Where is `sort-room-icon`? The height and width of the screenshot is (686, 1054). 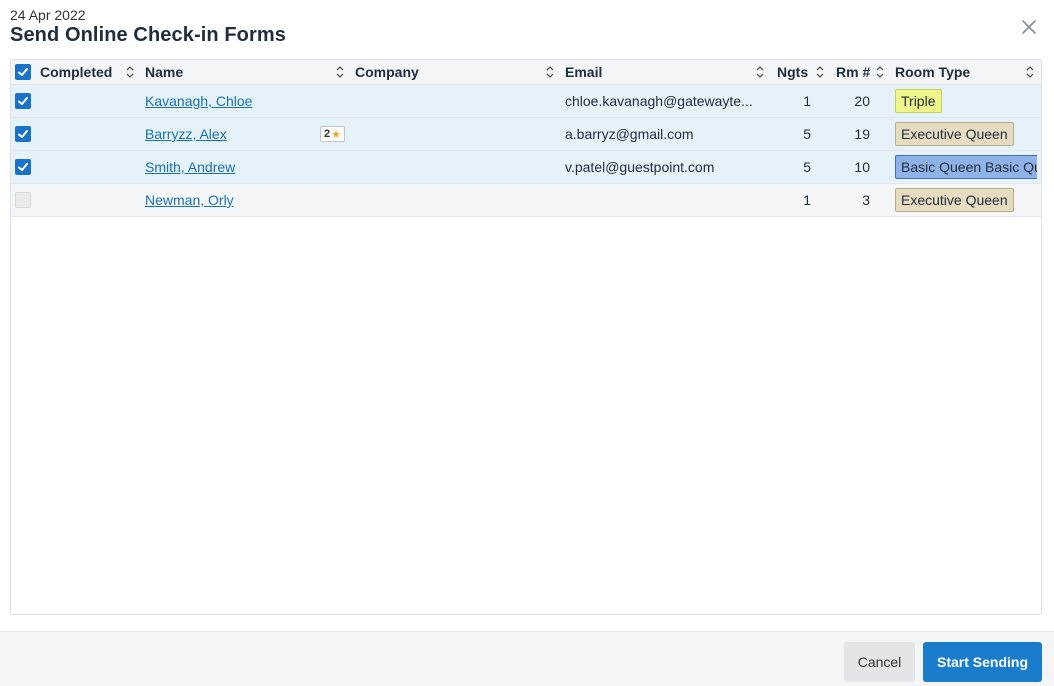 sort-room-icon is located at coordinates (880, 72).